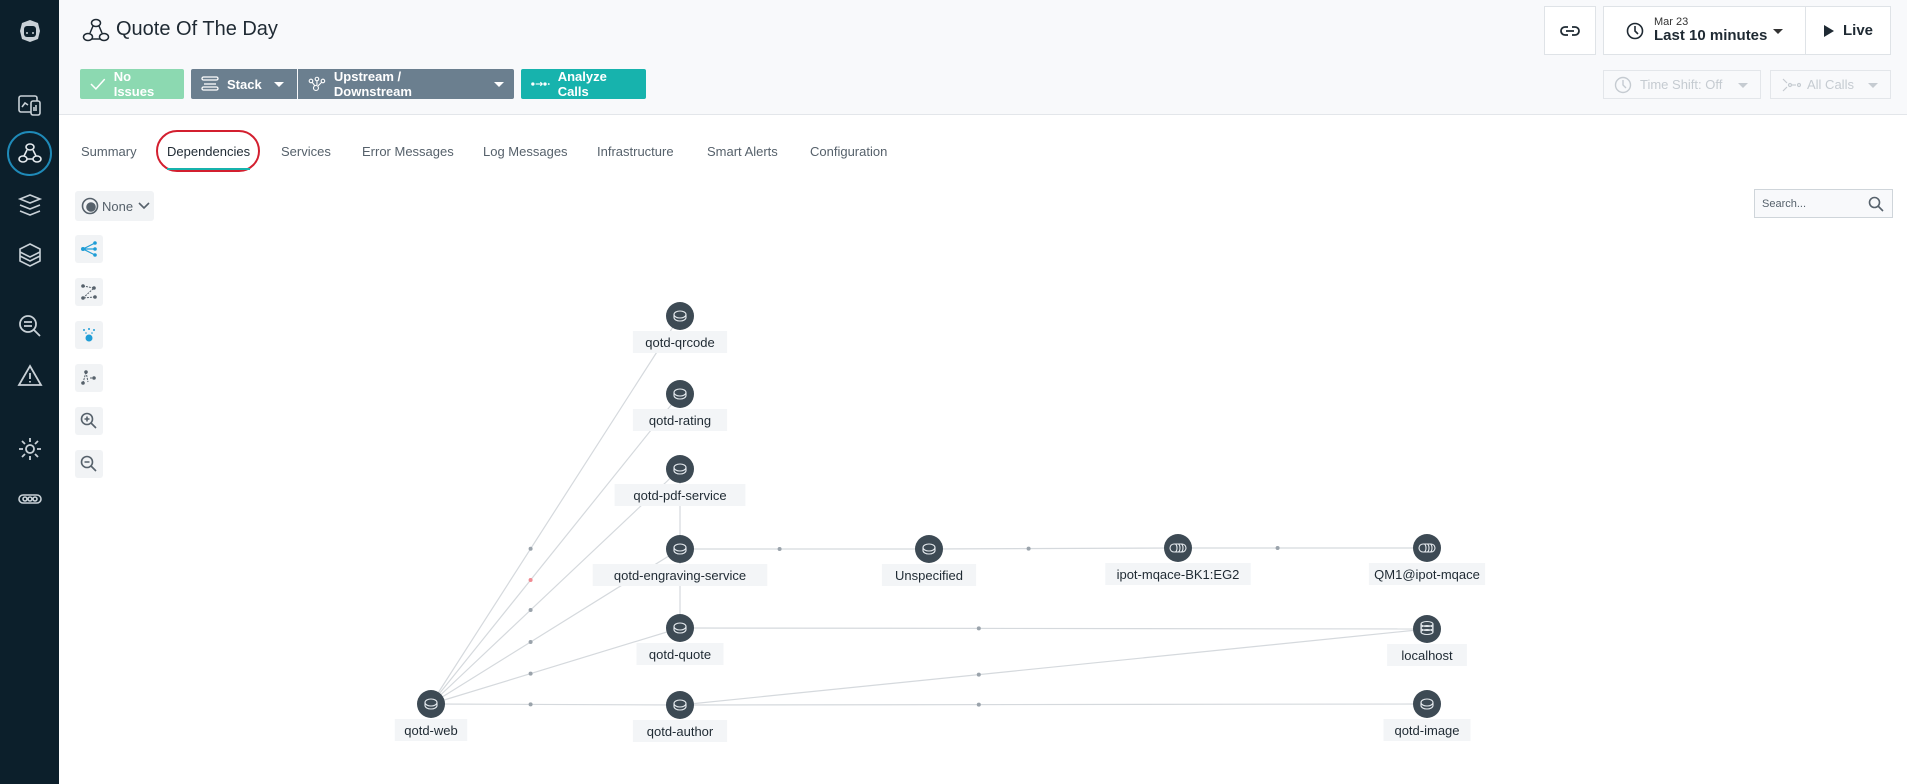  I want to click on play-icon, so click(1828, 30).